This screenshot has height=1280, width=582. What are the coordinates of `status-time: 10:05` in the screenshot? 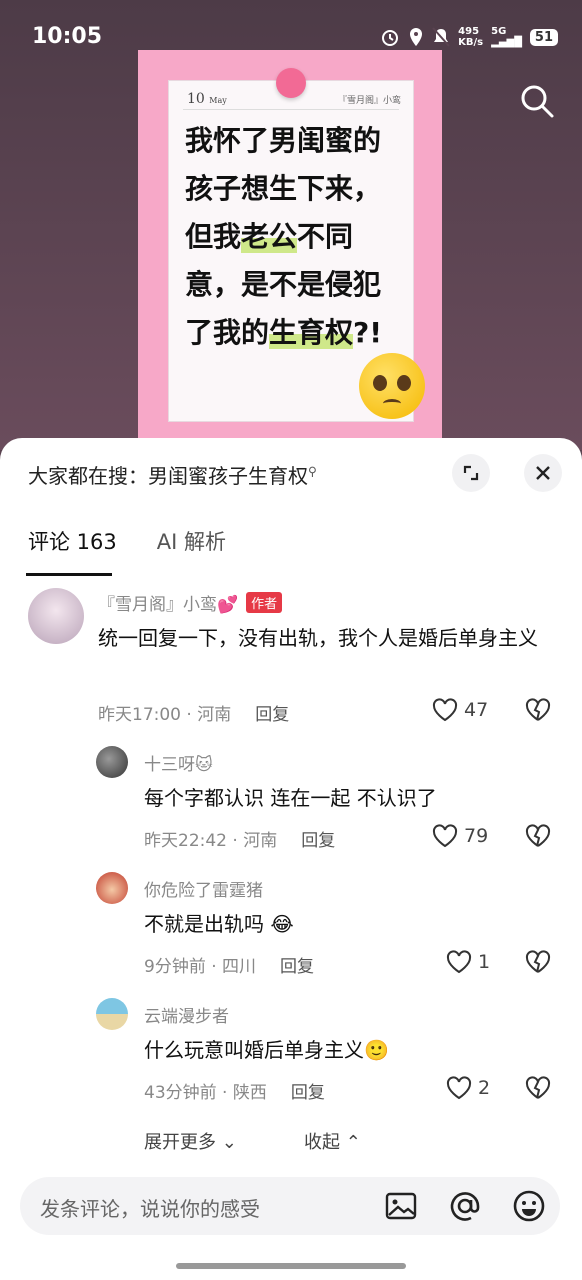 It's located at (67, 36).